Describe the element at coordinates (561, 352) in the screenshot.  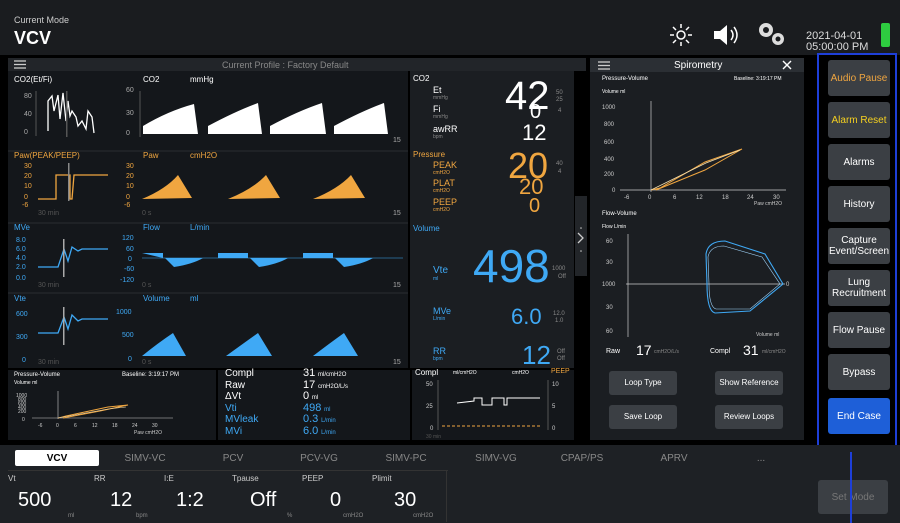
I see `rr-high-limit: Off` at that location.